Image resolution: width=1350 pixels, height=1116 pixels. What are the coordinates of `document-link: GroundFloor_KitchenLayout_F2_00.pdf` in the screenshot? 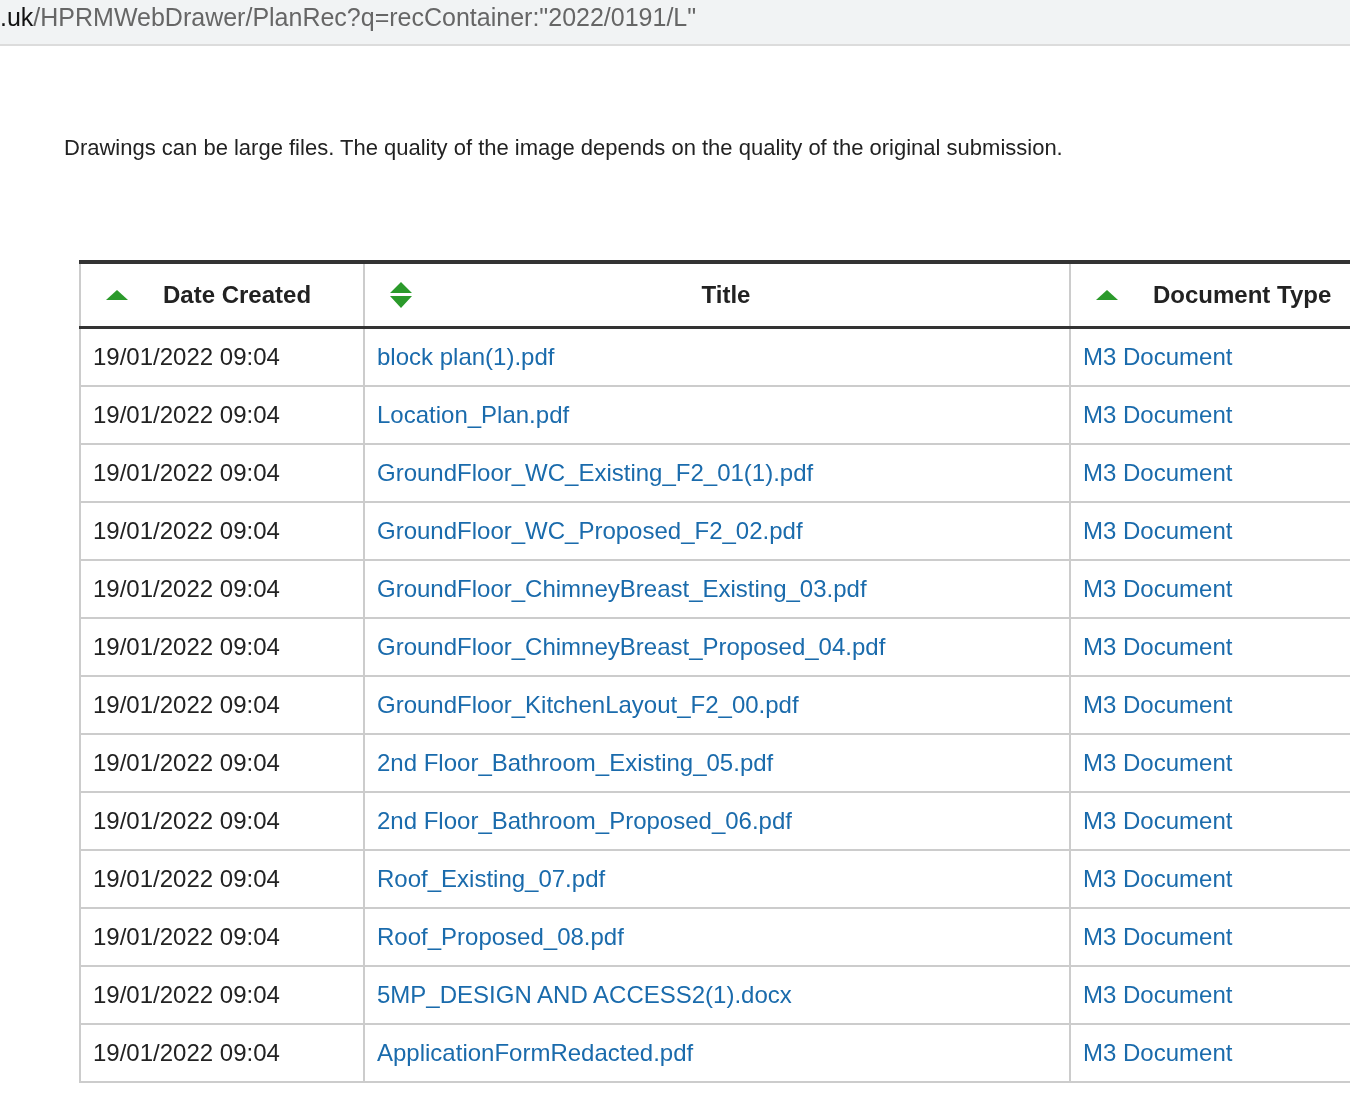 It's located at (588, 704).